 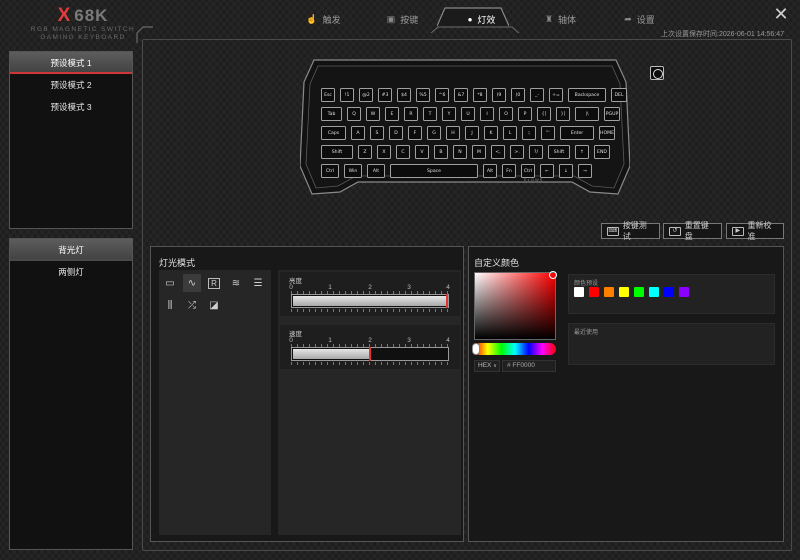 I want to click on key: O, so click(x=506, y=114).